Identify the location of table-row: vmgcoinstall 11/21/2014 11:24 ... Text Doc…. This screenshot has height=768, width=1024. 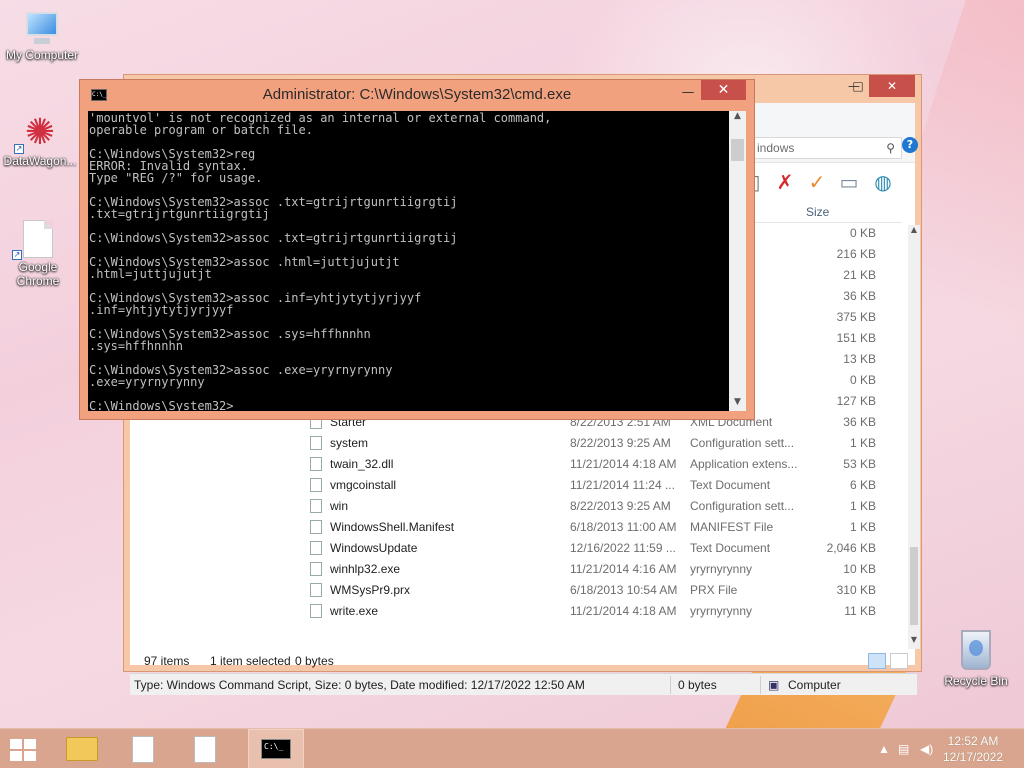
(602, 485).